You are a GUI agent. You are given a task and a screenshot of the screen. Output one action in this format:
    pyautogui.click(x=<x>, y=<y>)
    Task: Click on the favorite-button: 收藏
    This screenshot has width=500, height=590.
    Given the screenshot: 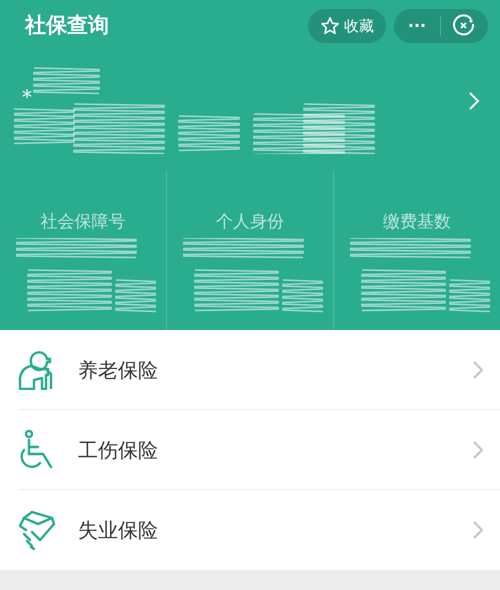 What is the action you would take?
    pyautogui.click(x=347, y=26)
    